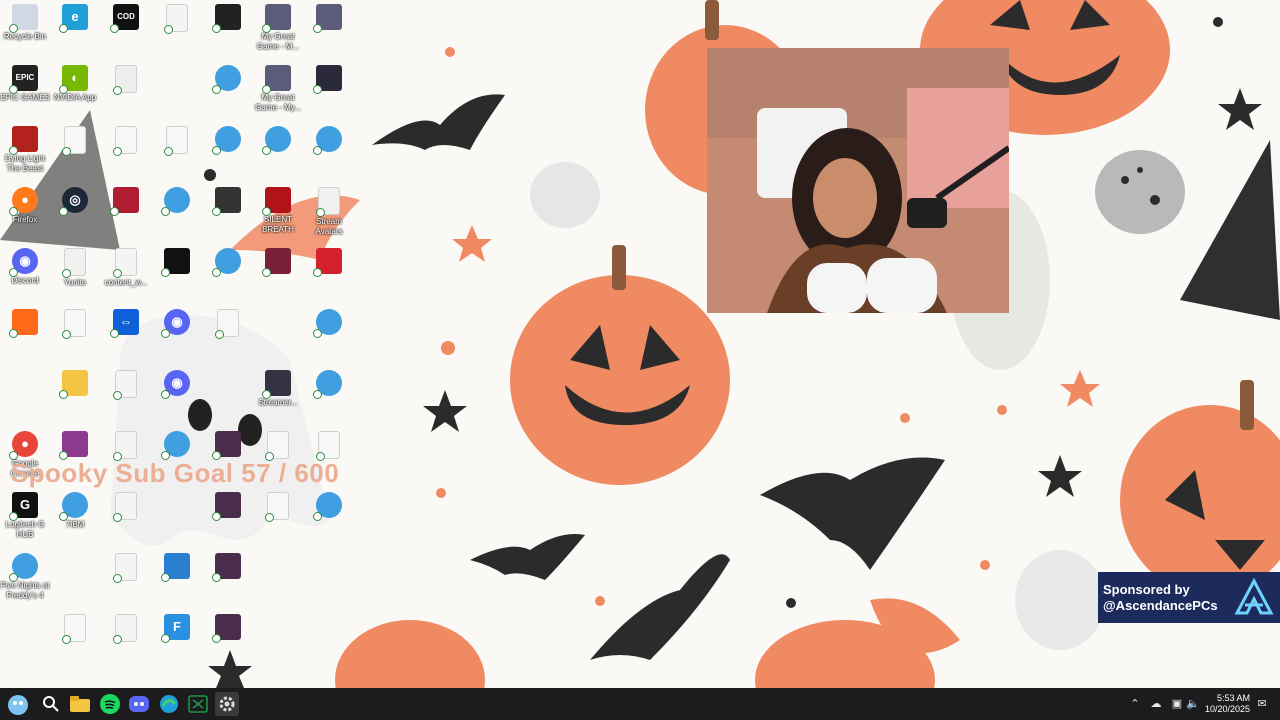 This screenshot has width=1280, height=720. What do you see at coordinates (126, 29) in the screenshot?
I see `desktop-icon: COD` at bounding box center [126, 29].